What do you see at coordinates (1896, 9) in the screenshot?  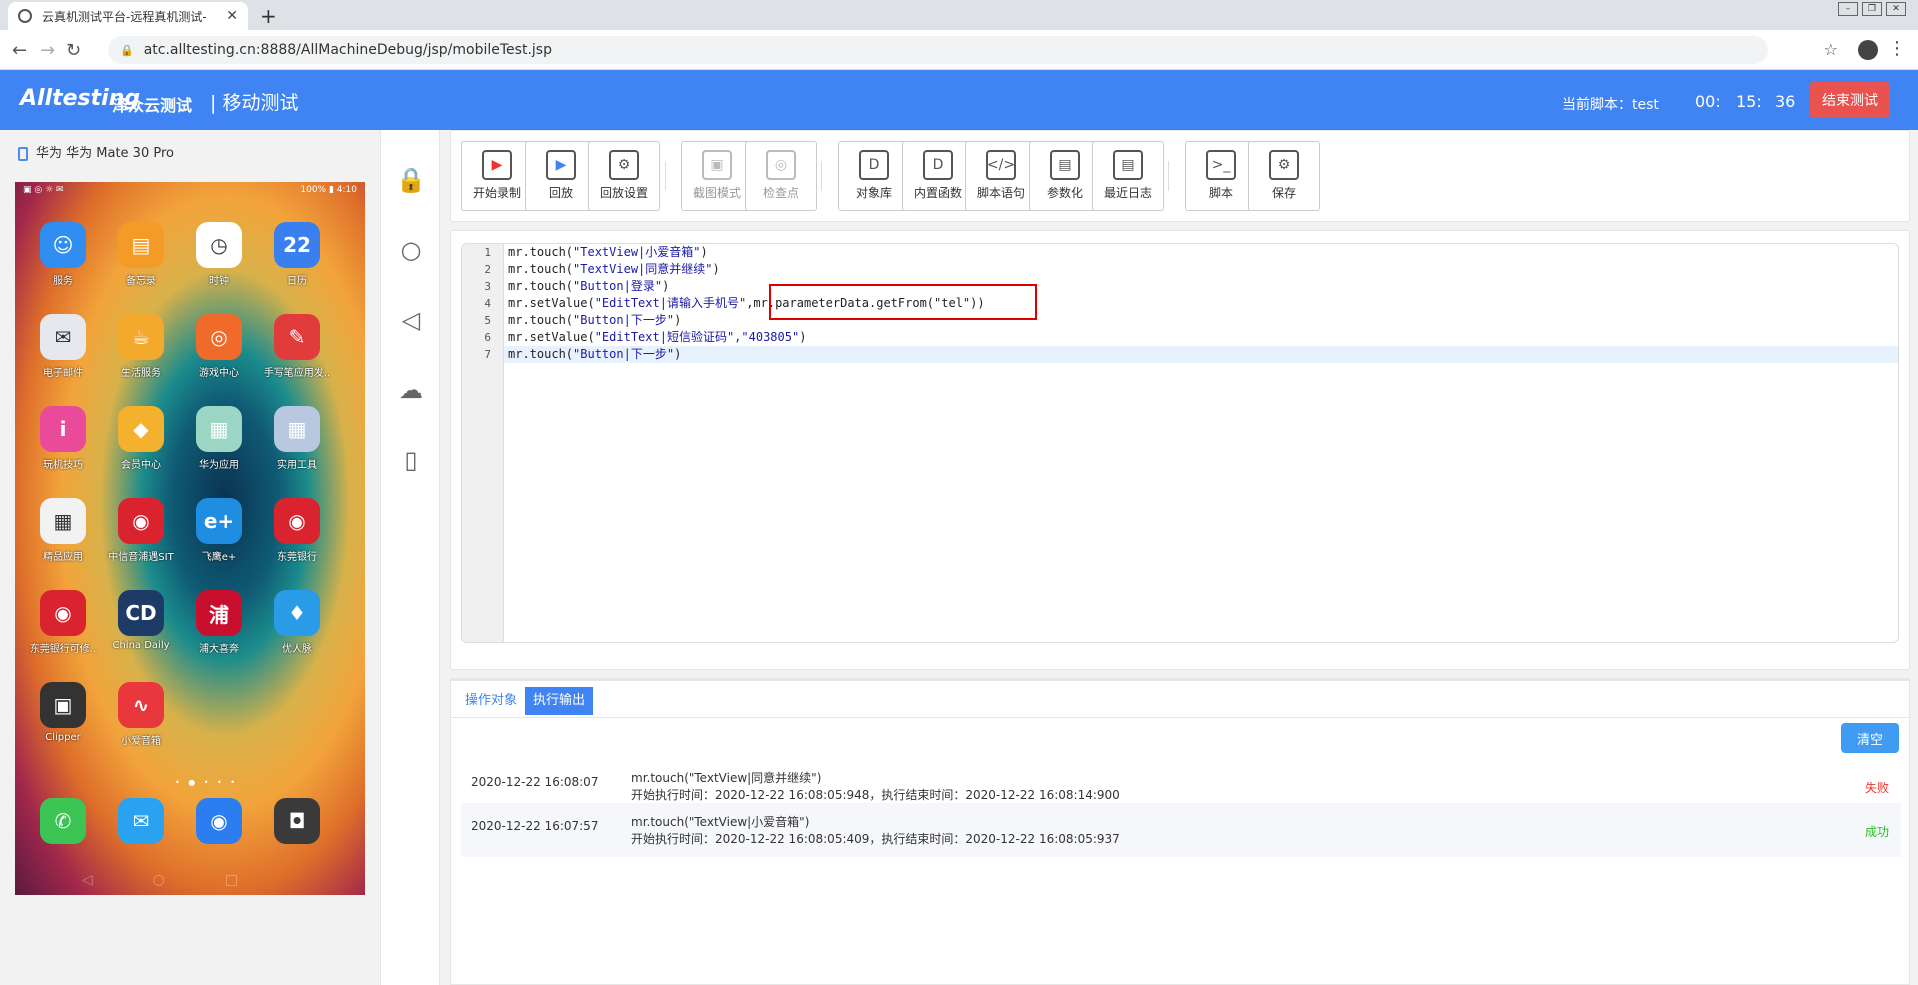 I see `window-close-icon: ✕` at bounding box center [1896, 9].